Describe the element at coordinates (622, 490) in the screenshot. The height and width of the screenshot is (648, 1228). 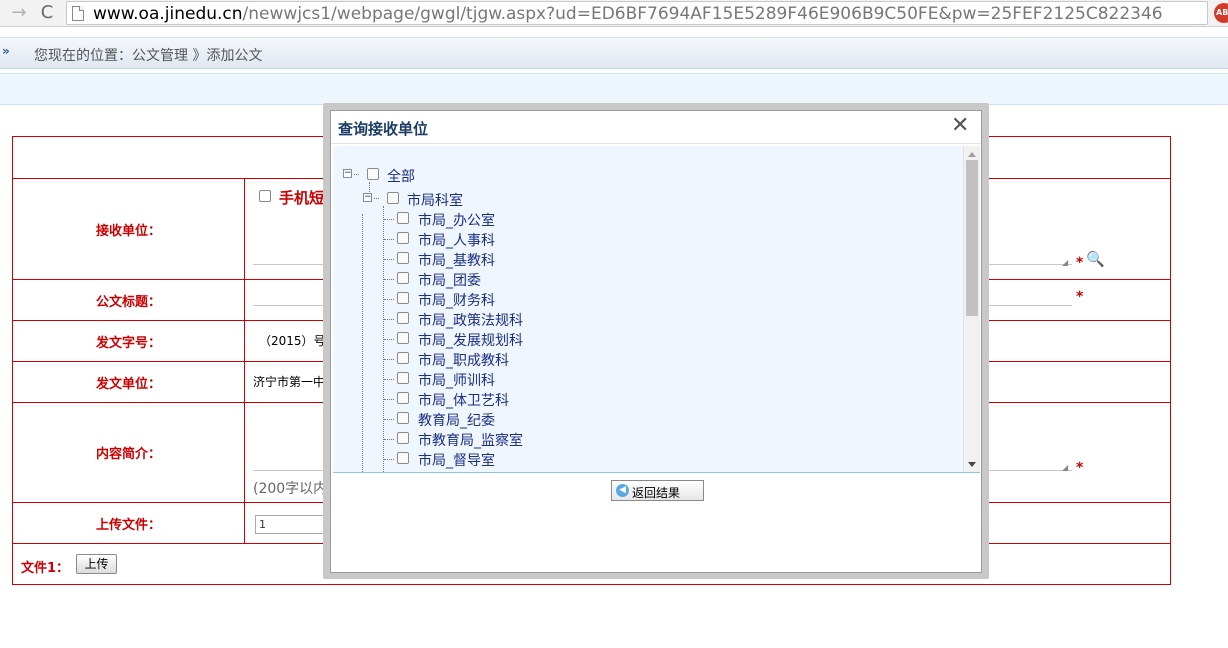
I see `return-arrow-icon: ◀` at that location.